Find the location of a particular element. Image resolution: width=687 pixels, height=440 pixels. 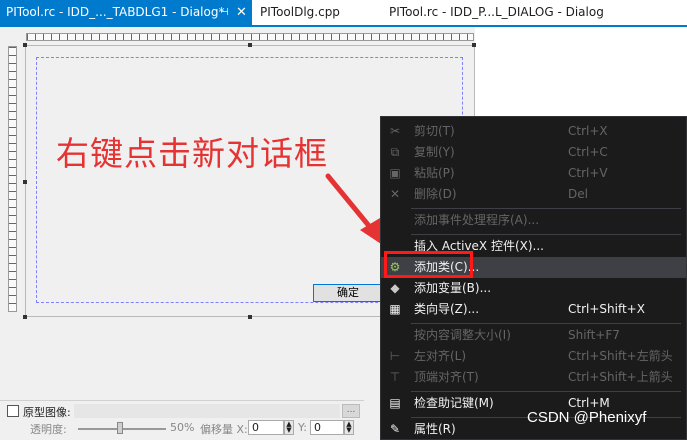

prototype-image-path is located at coordinates (207, 411).